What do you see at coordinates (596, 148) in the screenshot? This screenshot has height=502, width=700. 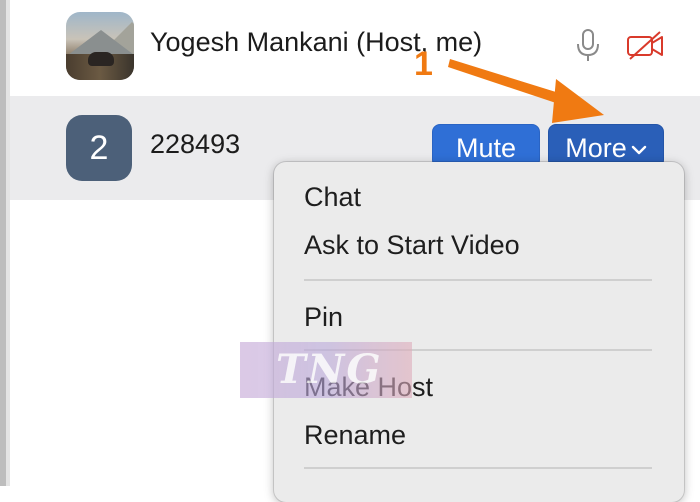 I see `more-button-label: More` at bounding box center [596, 148].